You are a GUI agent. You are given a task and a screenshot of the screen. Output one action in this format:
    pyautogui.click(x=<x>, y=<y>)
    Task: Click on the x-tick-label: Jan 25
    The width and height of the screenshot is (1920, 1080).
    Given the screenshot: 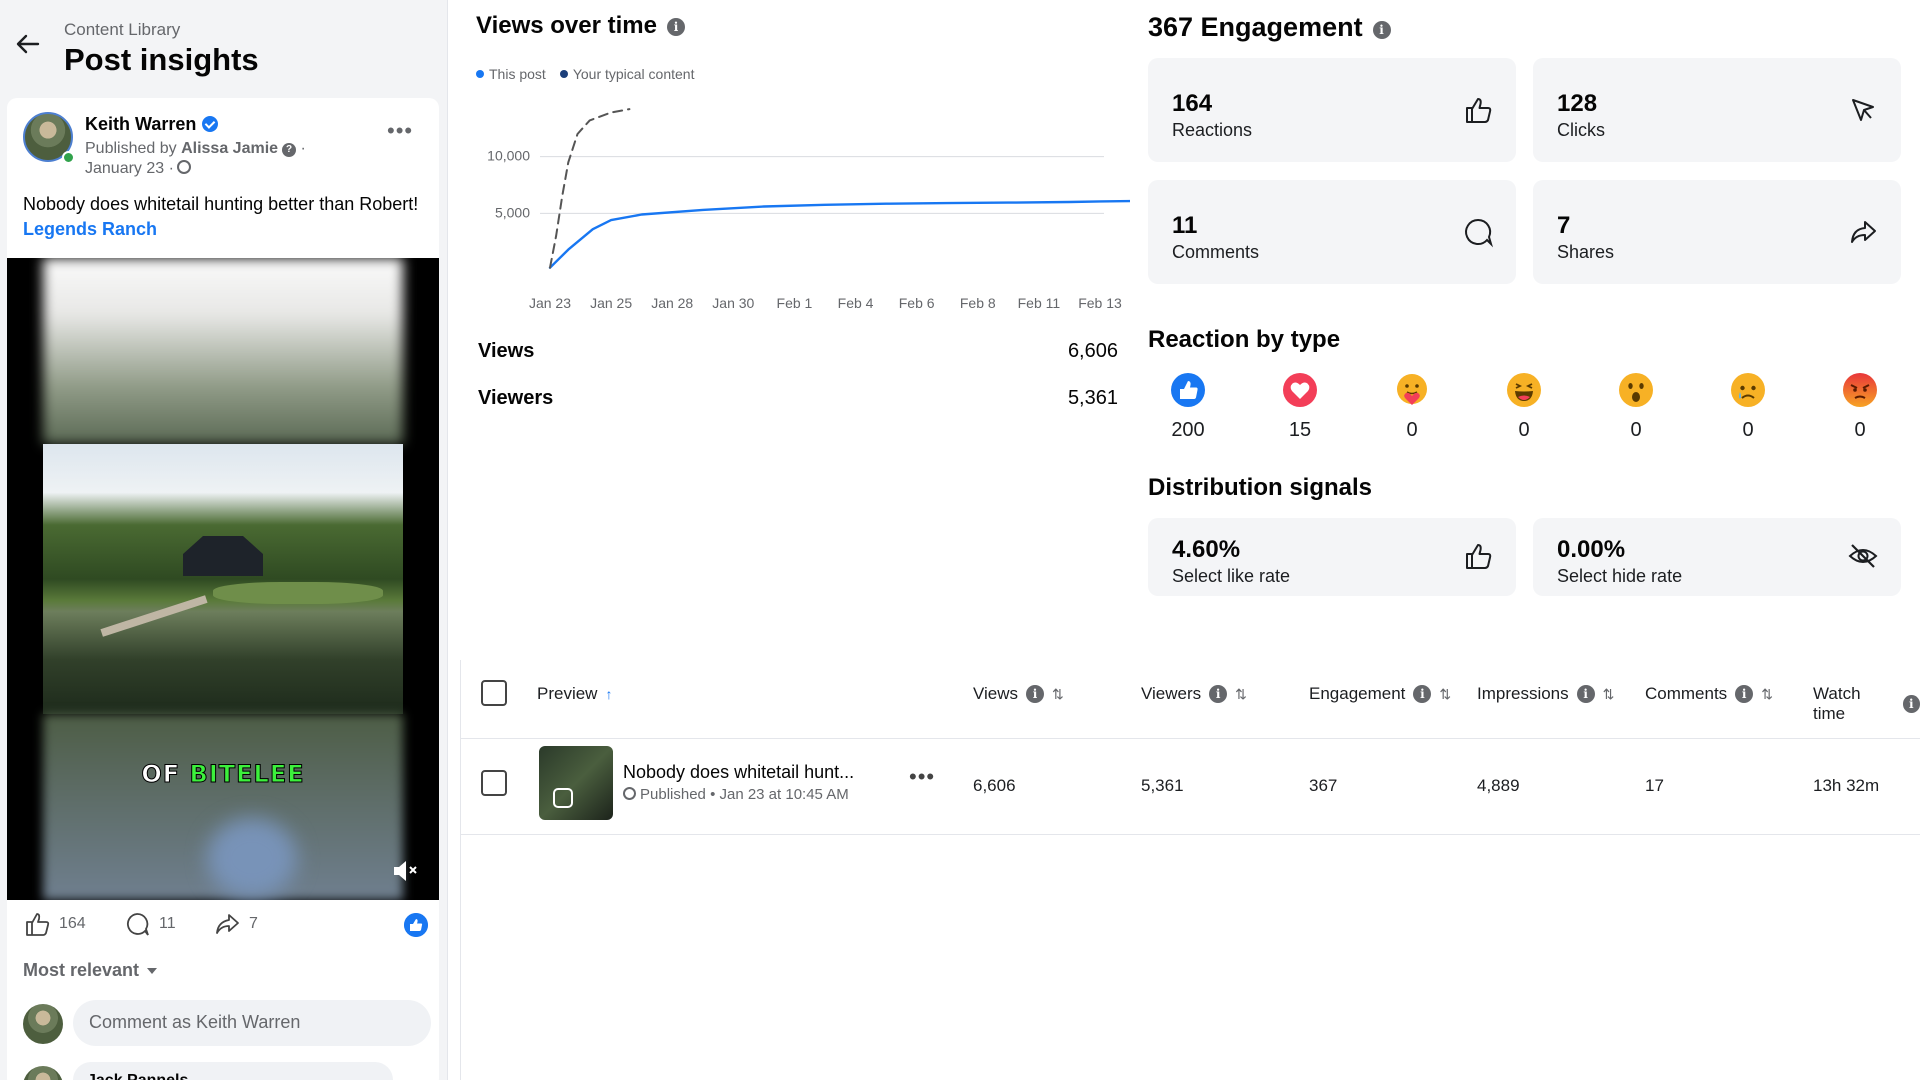 What is the action you would take?
    pyautogui.click(x=611, y=303)
    